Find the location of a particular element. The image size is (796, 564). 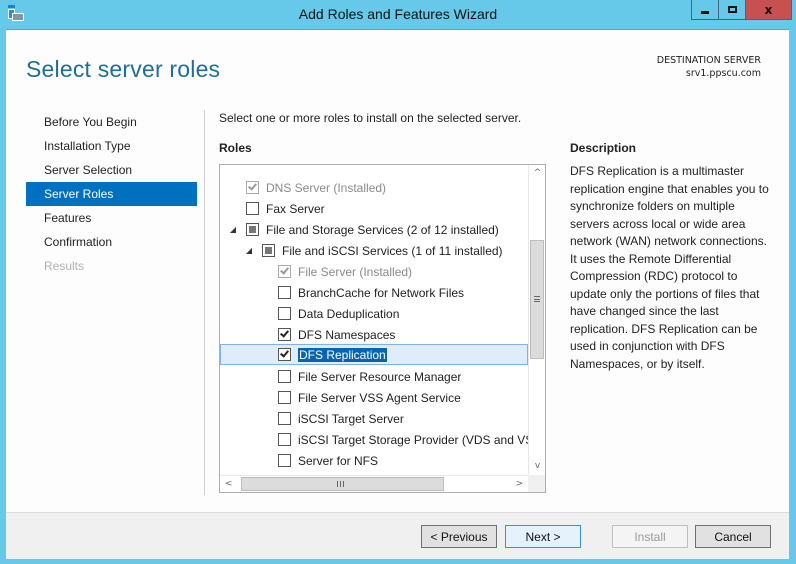

destination-server-label: DESTINATION SERVER is located at coordinates (708, 60).